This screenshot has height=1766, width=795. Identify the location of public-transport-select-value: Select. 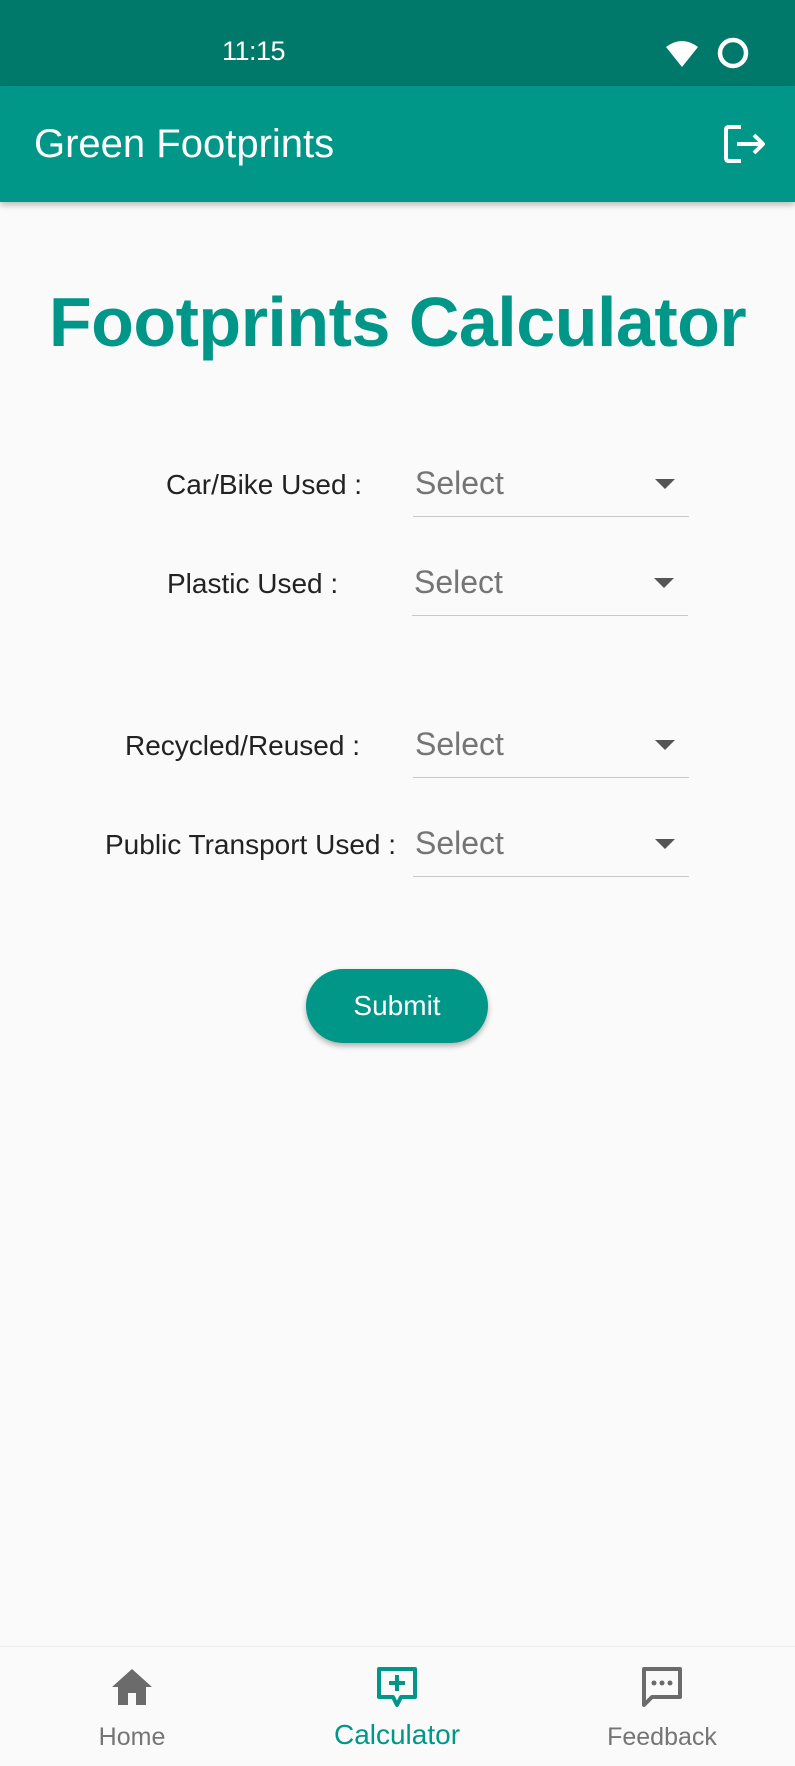
(459, 843).